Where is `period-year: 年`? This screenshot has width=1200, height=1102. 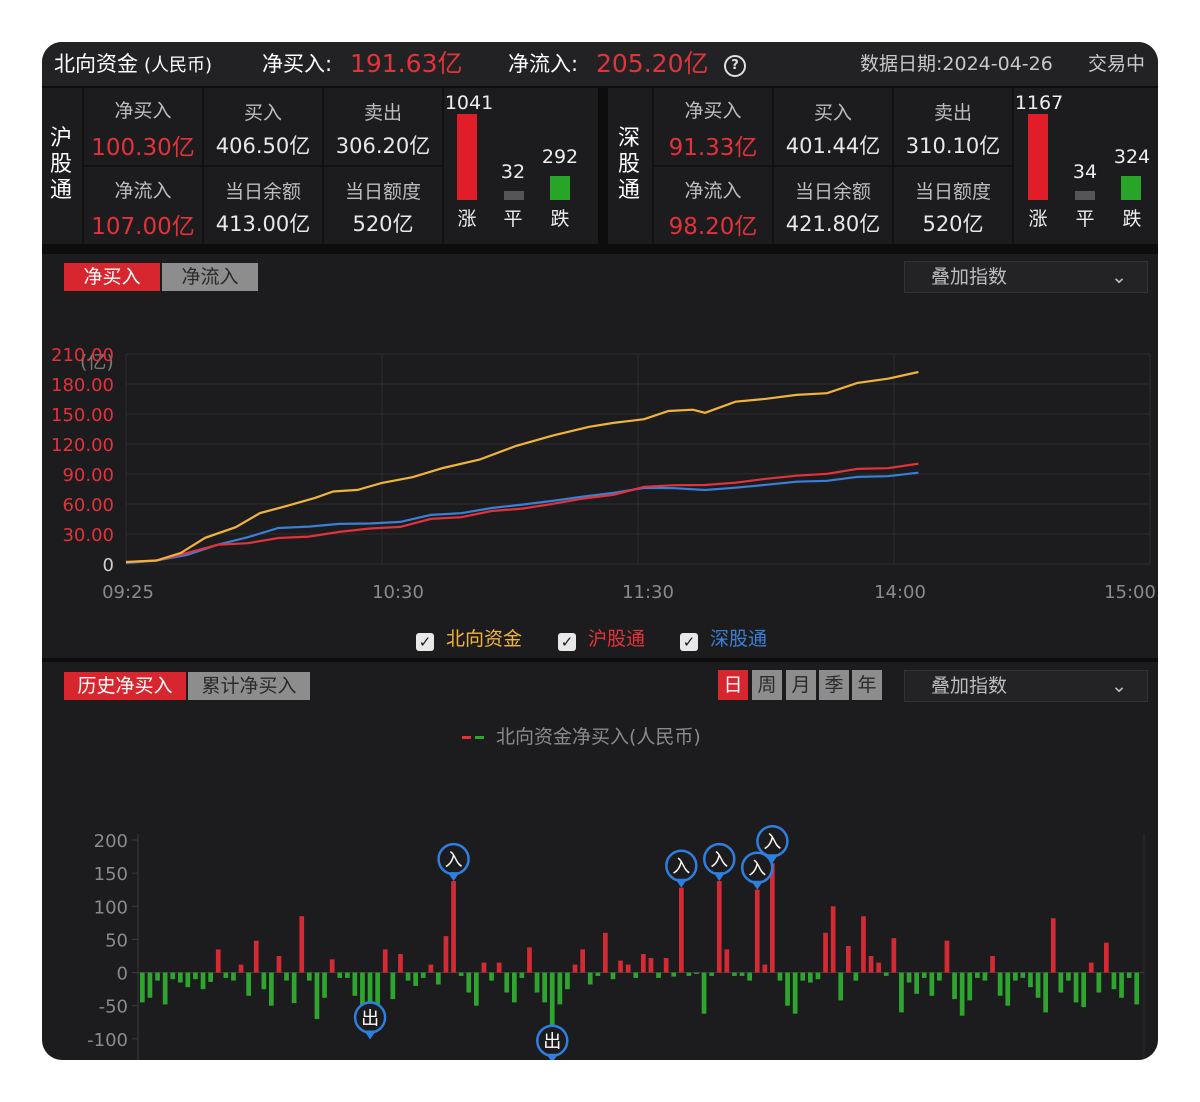 period-year: 年 is located at coordinates (867, 685).